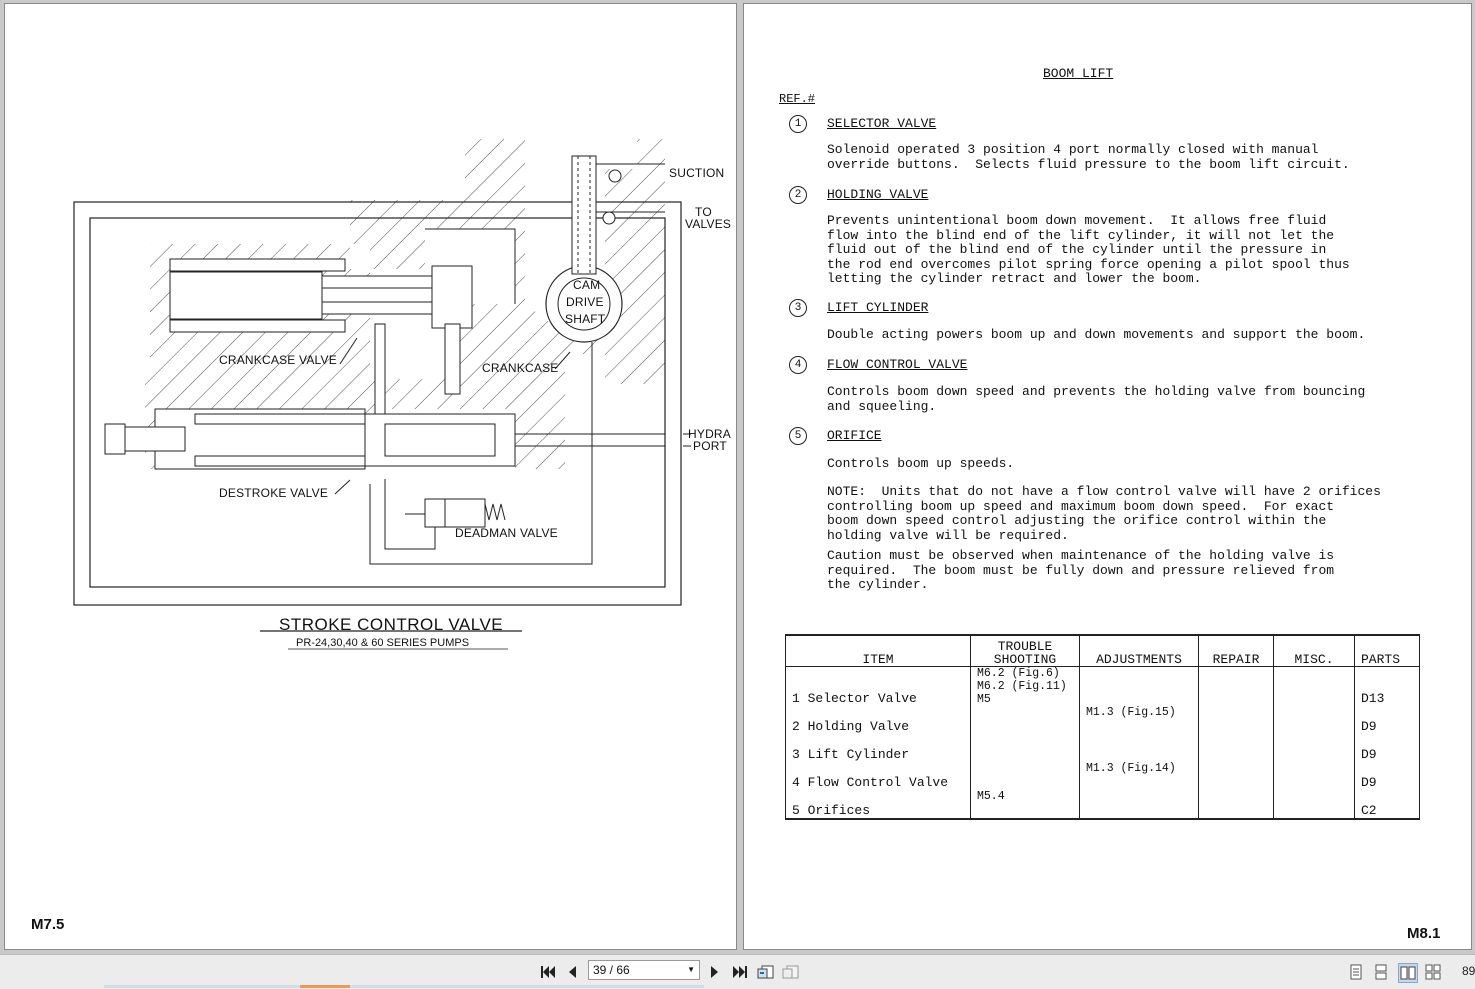 The height and width of the screenshot is (989, 1475). I want to click on cell-item: 3 Lift Cylinder, so click(878, 748).